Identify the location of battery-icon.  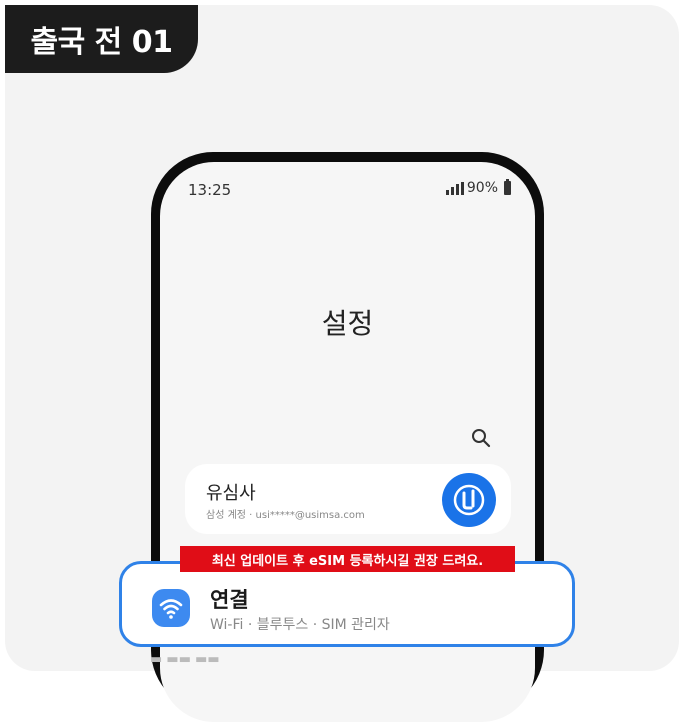
(507, 187).